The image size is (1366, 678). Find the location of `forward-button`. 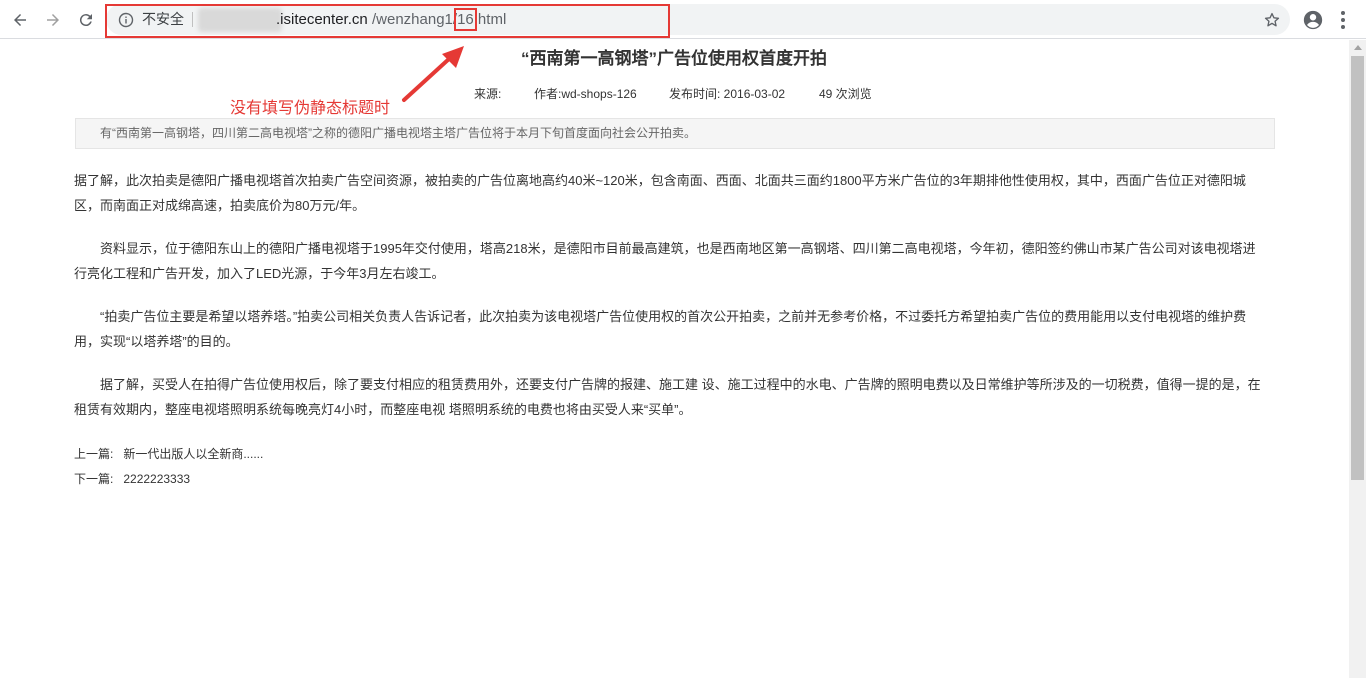

forward-button is located at coordinates (53, 20).